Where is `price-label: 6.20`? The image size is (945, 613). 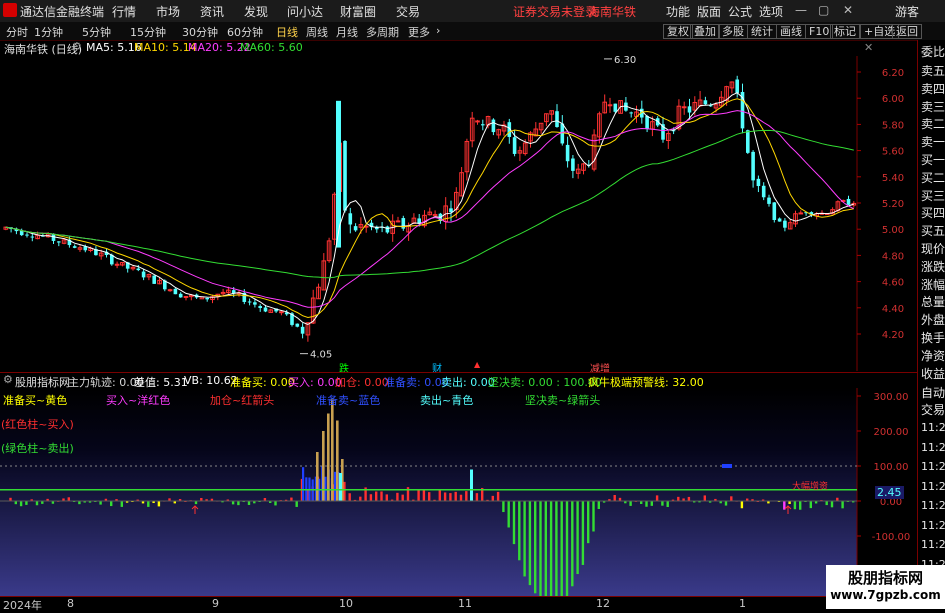
price-label: 6.20 is located at coordinates (893, 73).